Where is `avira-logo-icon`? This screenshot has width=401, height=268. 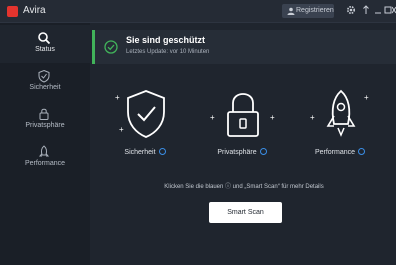
avira-logo-icon is located at coordinates (12, 11).